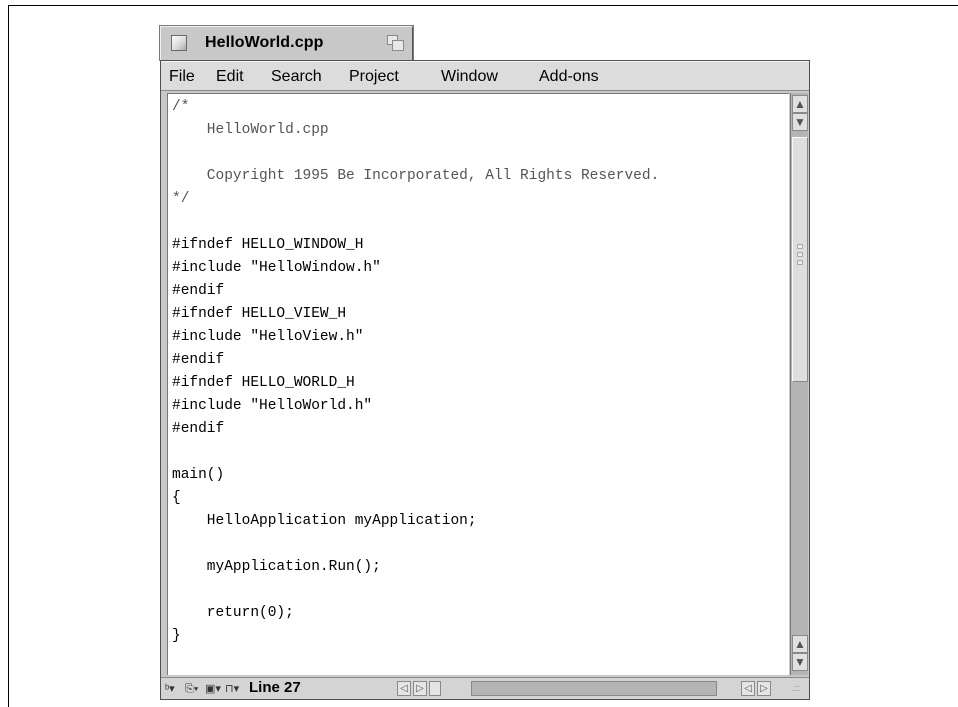 Image resolution: width=958 pixels, height=707 pixels. Describe the element at coordinates (179, 43) in the screenshot. I see `close-box-icon` at that location.